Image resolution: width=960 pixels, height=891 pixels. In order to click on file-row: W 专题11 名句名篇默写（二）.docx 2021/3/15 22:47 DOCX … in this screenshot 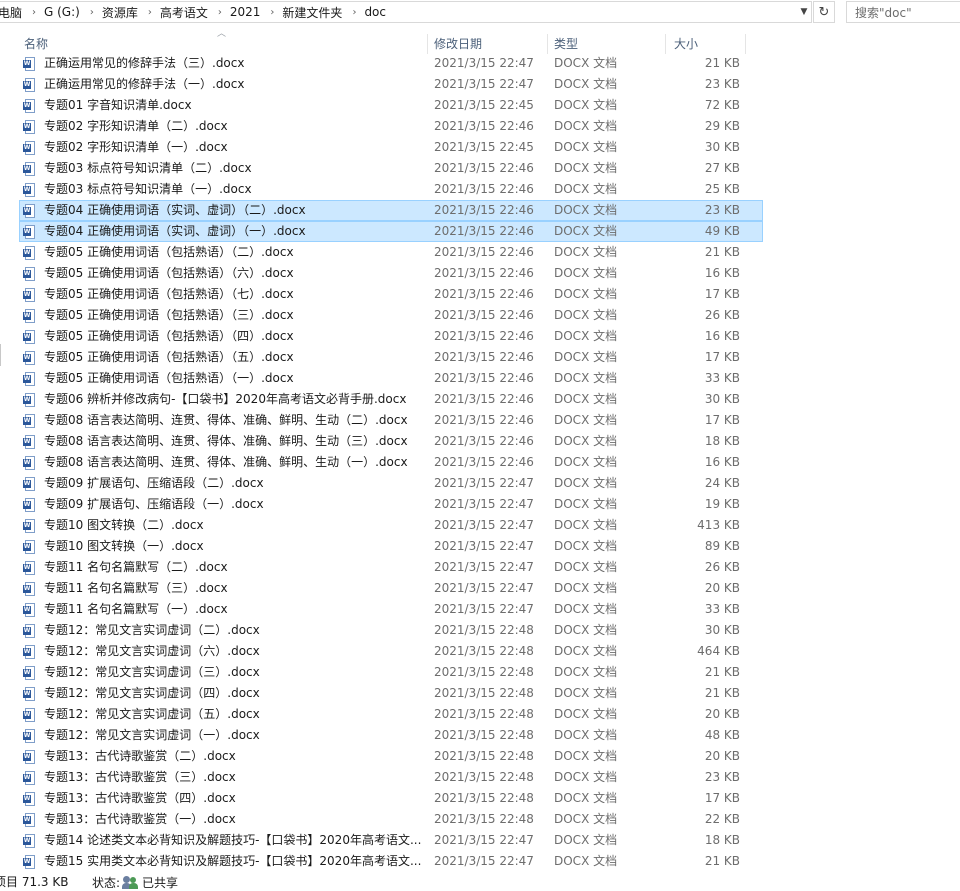, I will do `click(391, 567)`.